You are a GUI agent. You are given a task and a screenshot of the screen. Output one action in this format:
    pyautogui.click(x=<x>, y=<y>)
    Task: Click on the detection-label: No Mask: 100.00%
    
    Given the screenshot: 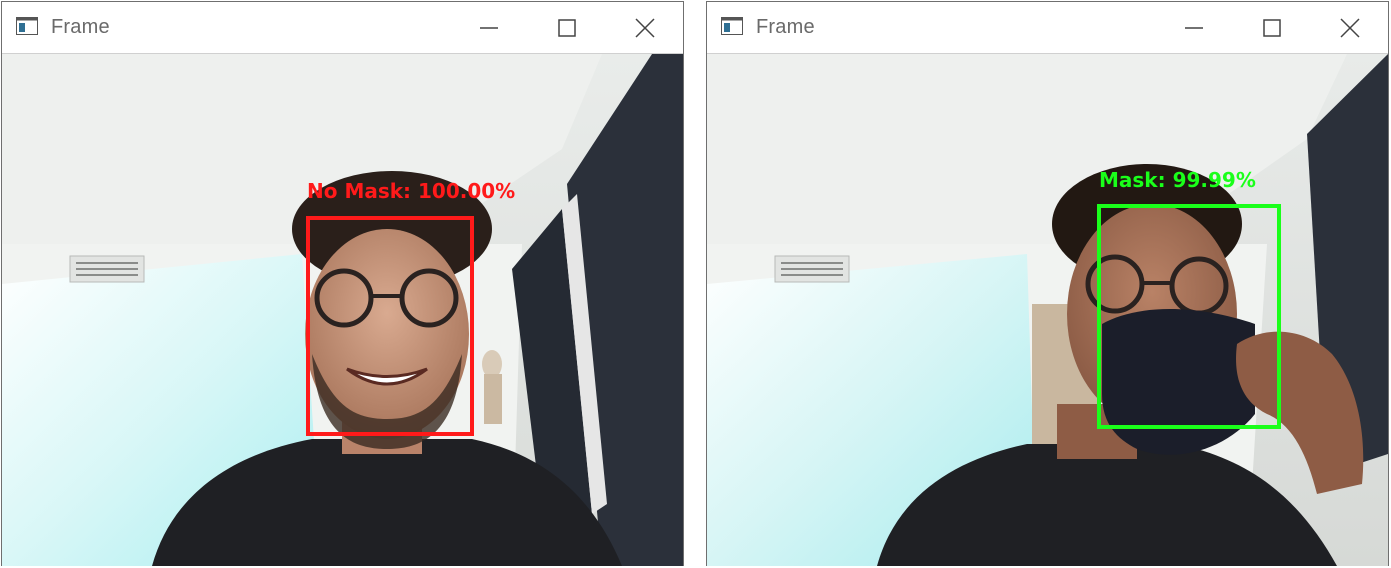 What is the action you would take?
    pyautogui.click(x=411, y=191)
    